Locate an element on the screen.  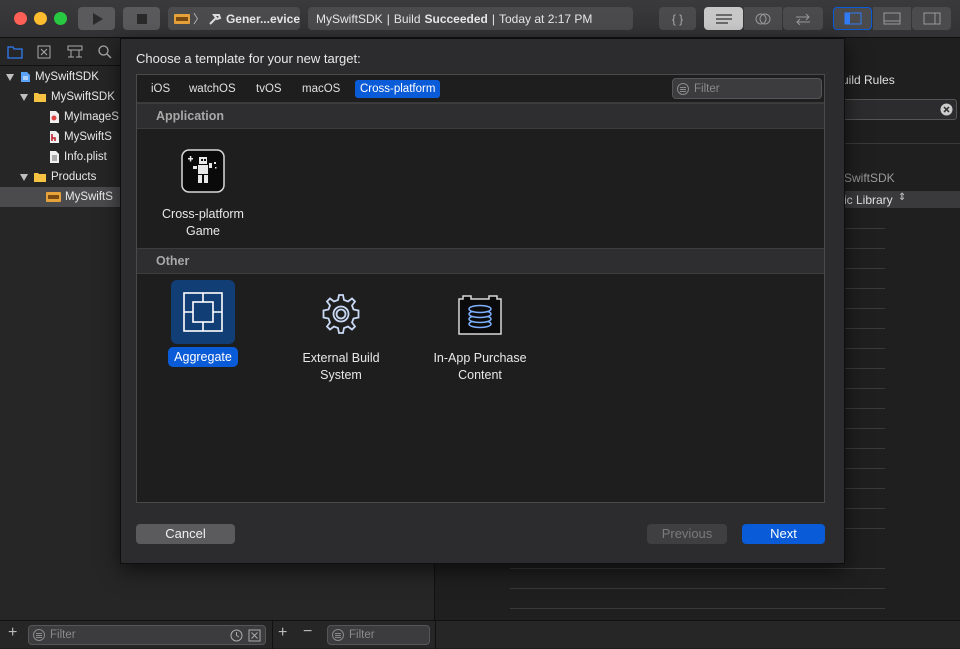
updown-chevron-icon: ⇕ is located at coordinates (902, 197).